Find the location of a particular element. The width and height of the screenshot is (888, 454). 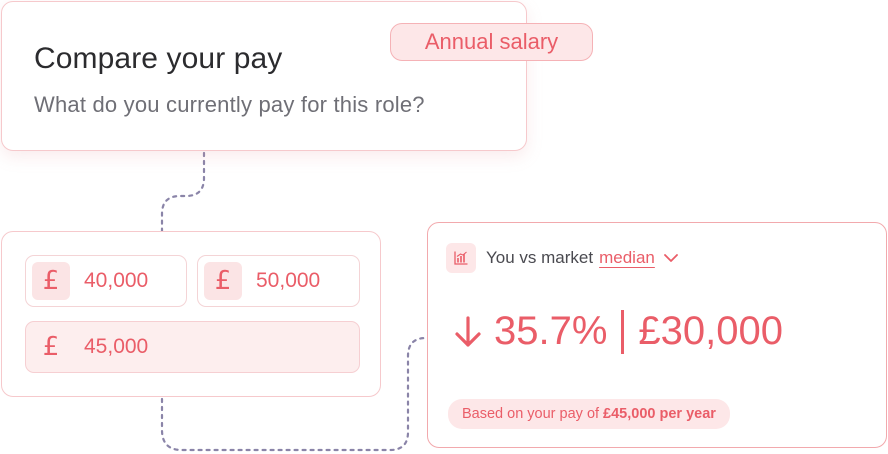

value-divider is located at coordinates (623, 331).